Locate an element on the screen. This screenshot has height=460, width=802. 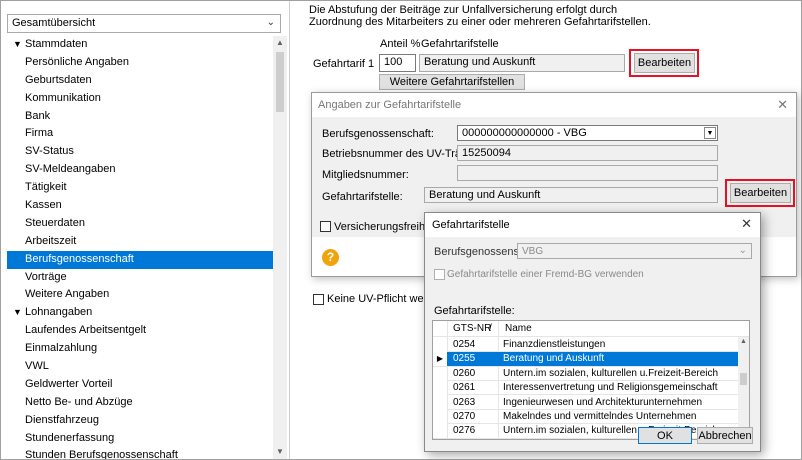
gefahrtarifstelle-field: Beratung und Auskunft is located at coordinates (522, 63).